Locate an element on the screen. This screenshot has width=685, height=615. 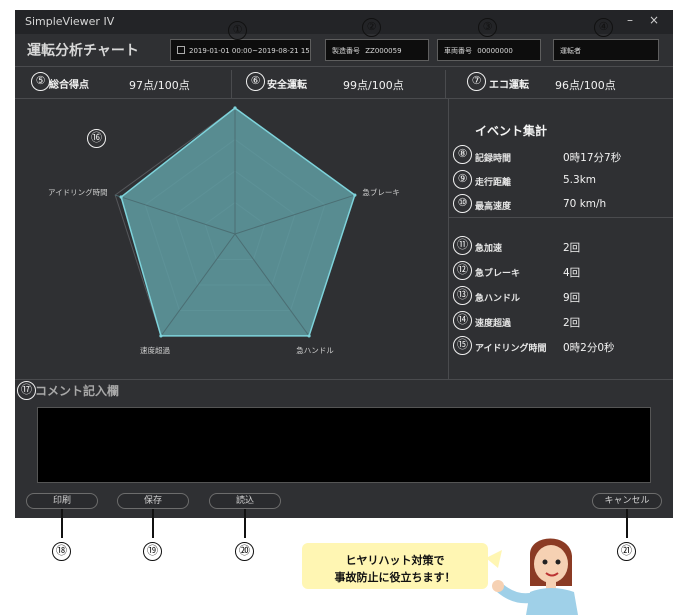
vehicle-number-field: 車両番号 00000000 is located at coordinates (489, 50).